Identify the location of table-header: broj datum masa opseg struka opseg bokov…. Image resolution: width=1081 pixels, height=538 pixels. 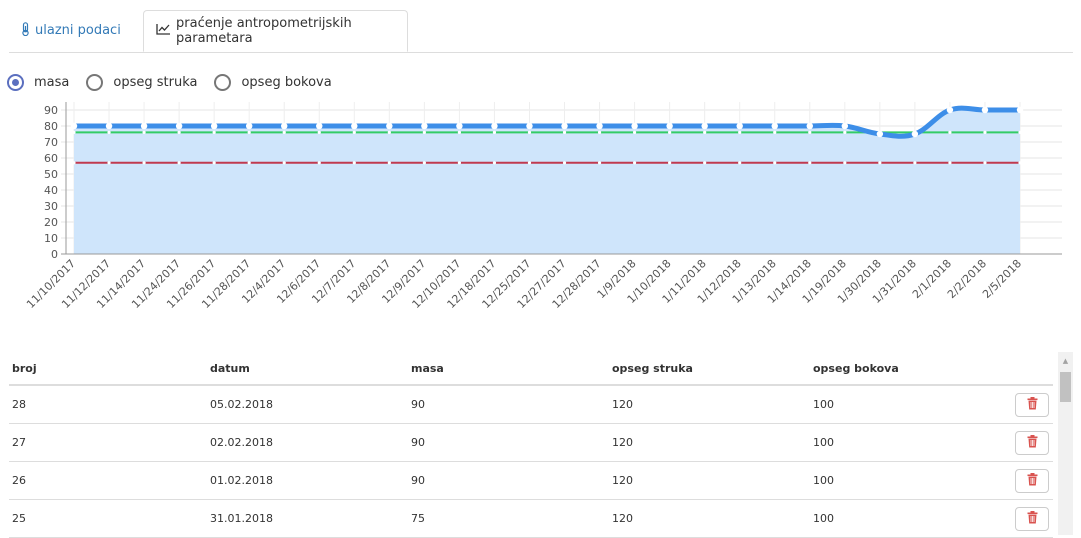
(531, 369).